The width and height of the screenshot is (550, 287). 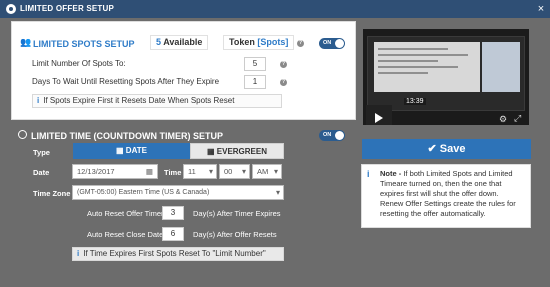 I want to click on dialog-title: LIMITED OFFER SETUP, so click(x=67, y=8).